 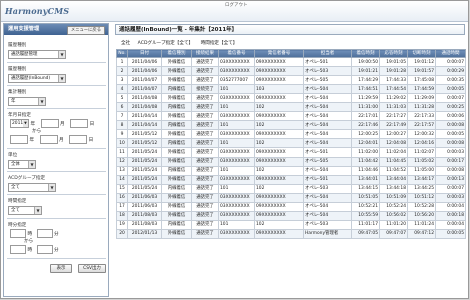 What do you see at coordinates (15, 187) in the screenshot?
I see `acd-value: 全て` at bounding box center [15, 187].